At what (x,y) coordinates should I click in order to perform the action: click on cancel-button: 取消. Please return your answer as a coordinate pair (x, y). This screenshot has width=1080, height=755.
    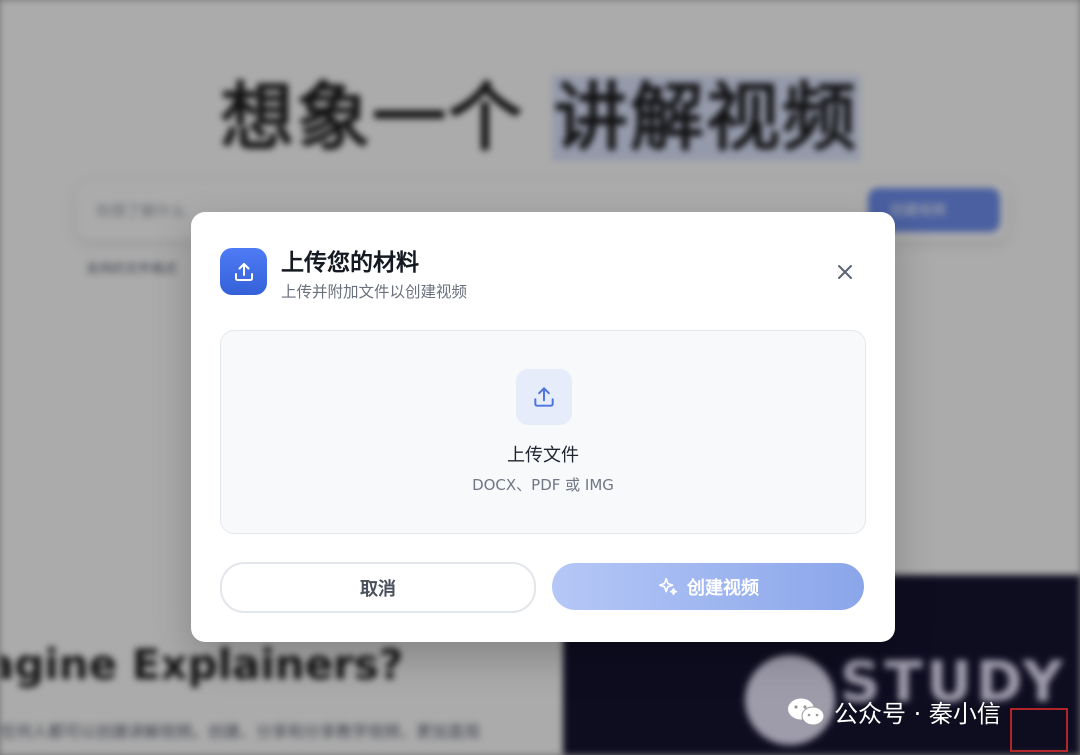
    Looking at the image, I should click on (378, 587).